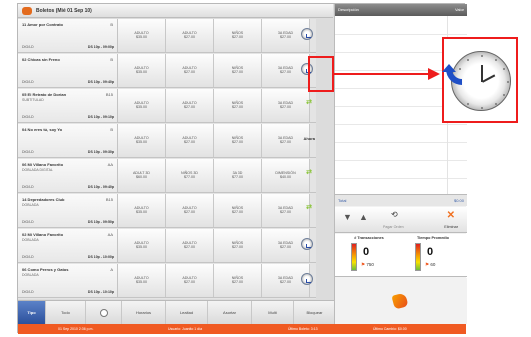 The width and height of the screenshot is (531, 337). I want to click on transactions-target-value: 750, so click(370, 264).